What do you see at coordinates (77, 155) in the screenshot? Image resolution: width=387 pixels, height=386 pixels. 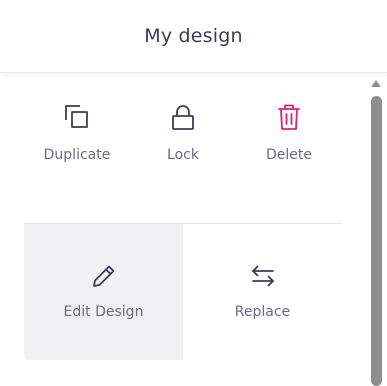 I see `duplicate-label: Duplicate` at bounding box center [77, 155].